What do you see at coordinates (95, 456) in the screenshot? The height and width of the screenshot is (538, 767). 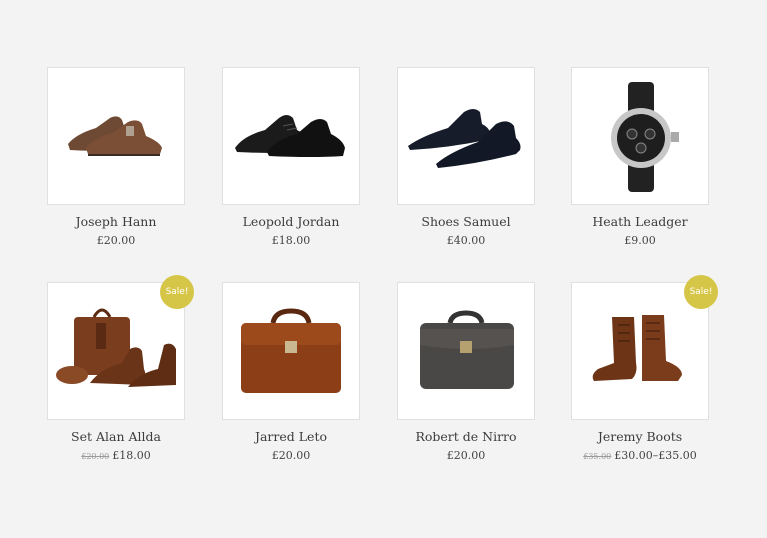 I see `old-price: £20.00` at bounding box center [95, 456].